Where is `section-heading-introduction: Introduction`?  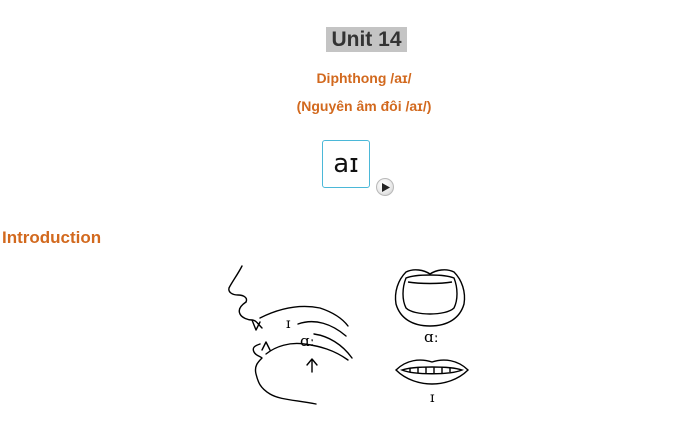
section-heading-introduction: Introduction is located at coordinates (52, 237).